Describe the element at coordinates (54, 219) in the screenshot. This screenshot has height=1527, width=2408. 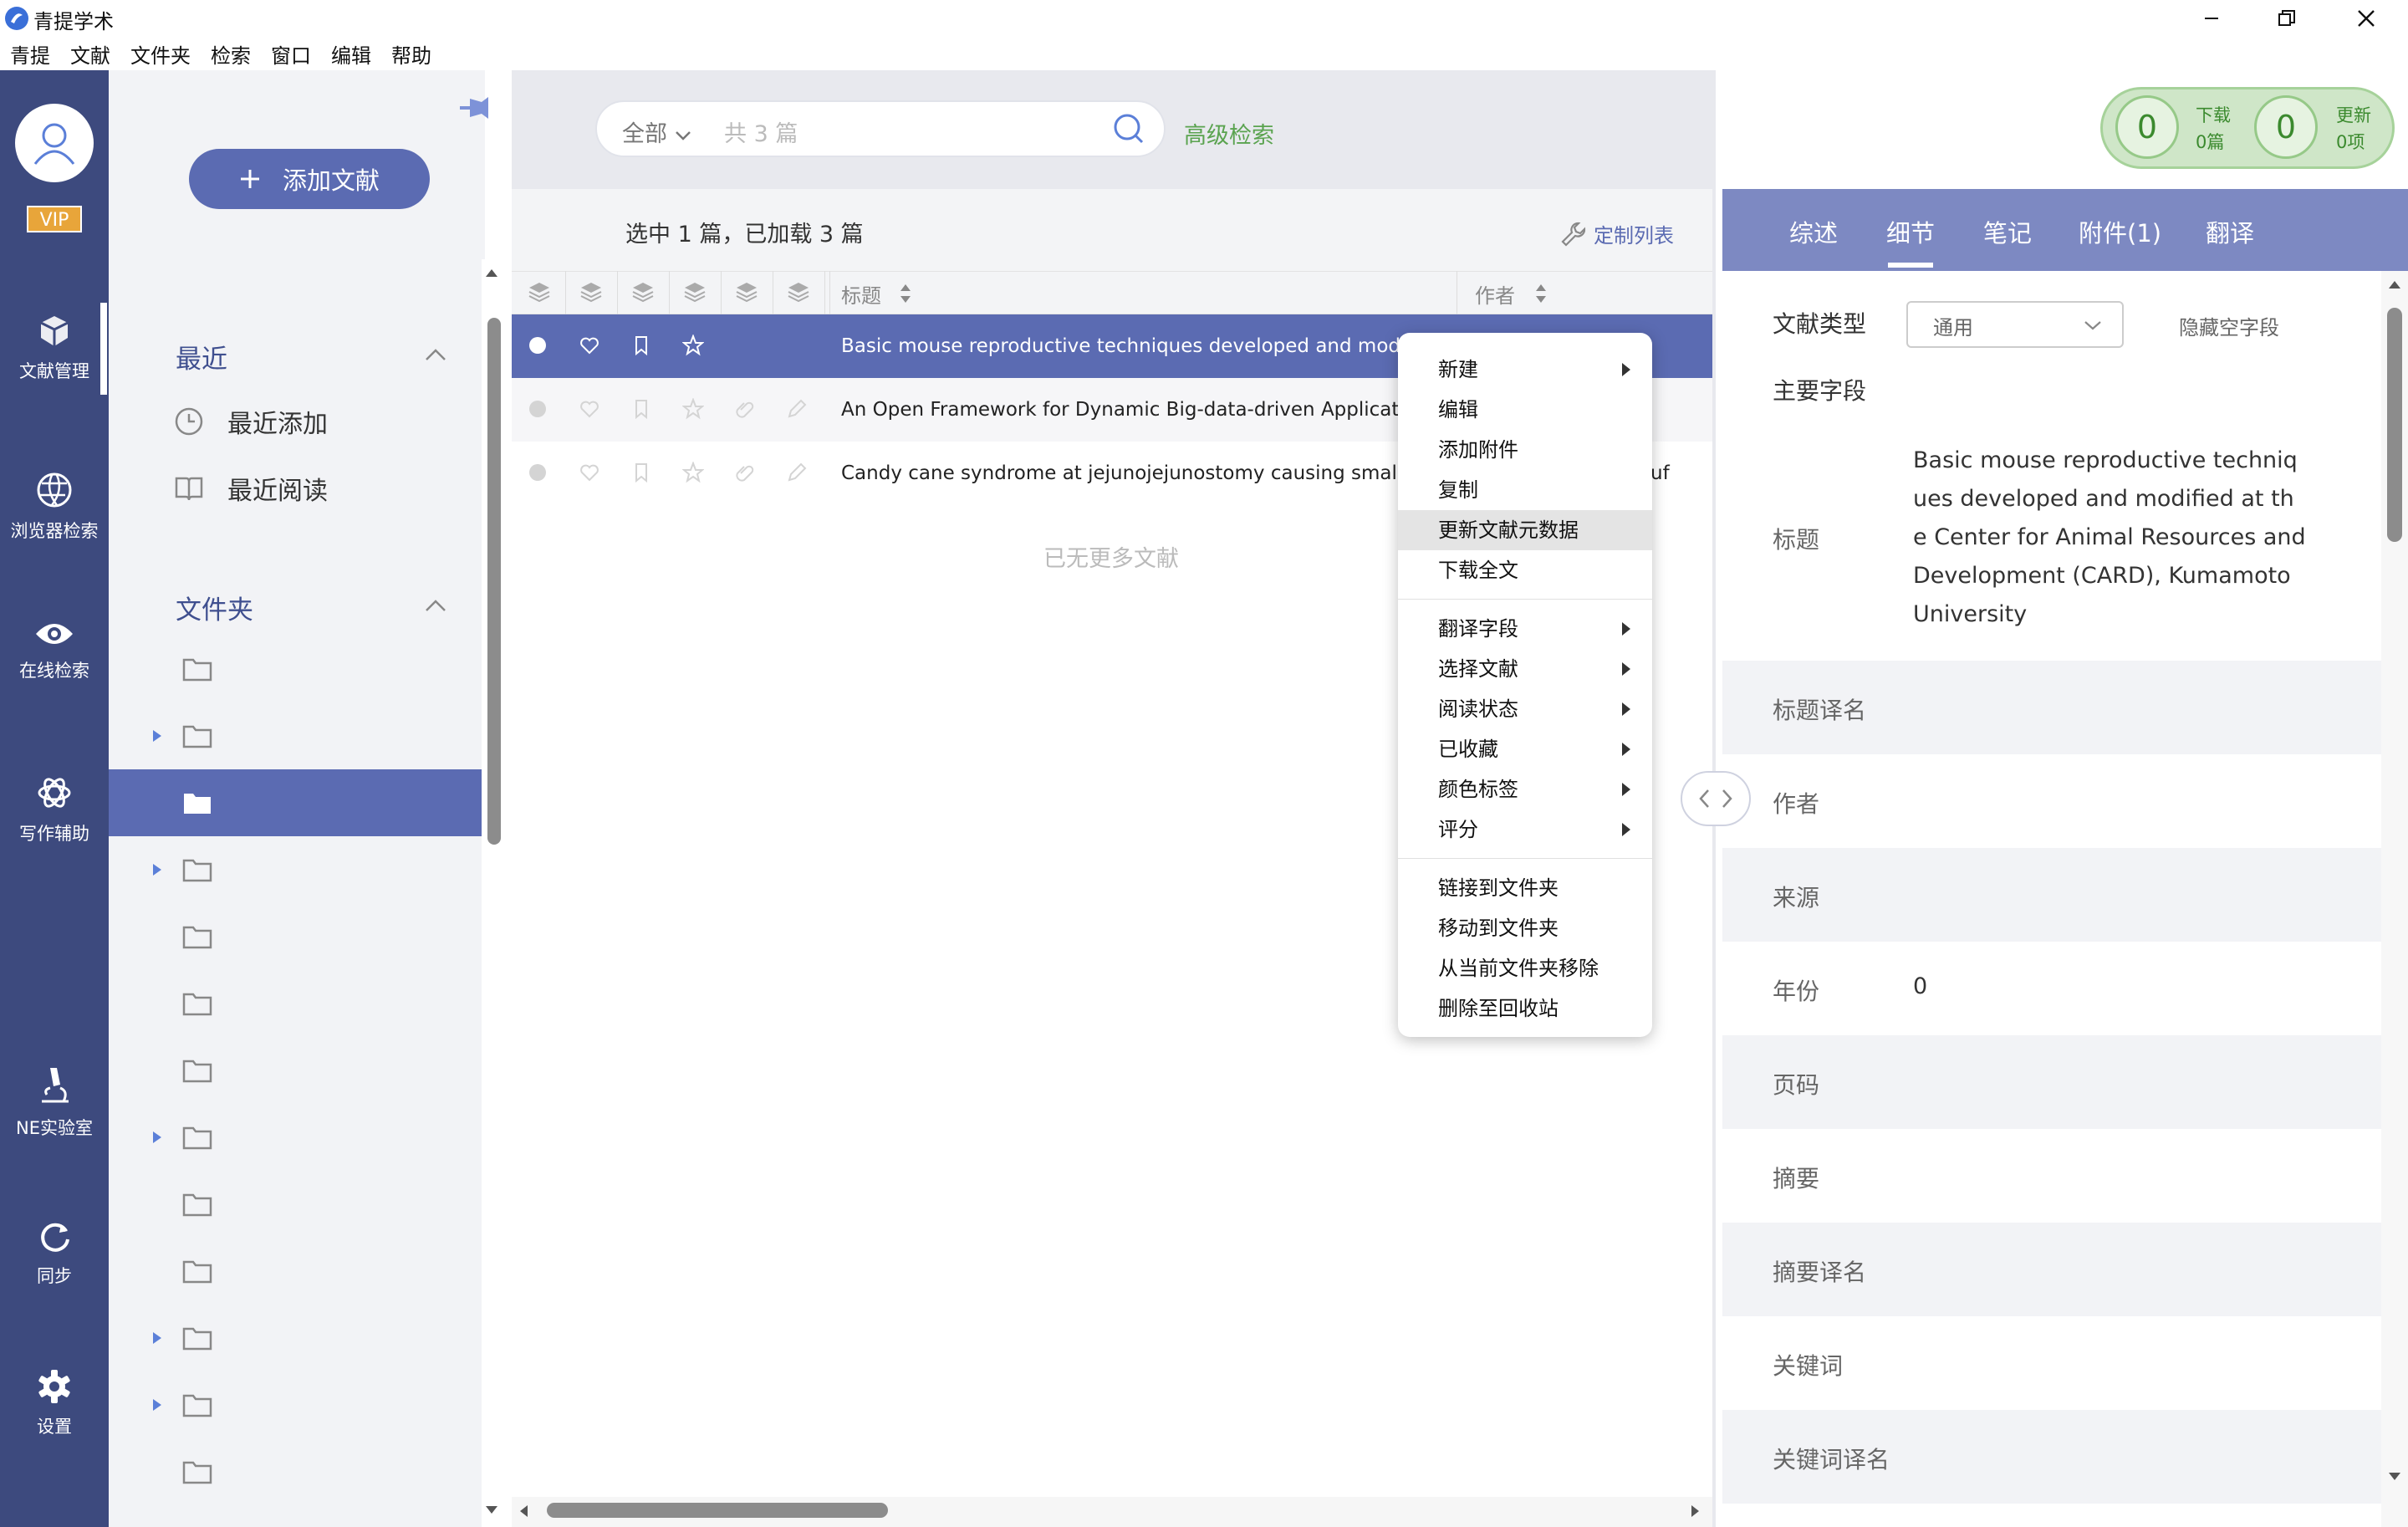
I see `vip-badge: VIP` at that location.